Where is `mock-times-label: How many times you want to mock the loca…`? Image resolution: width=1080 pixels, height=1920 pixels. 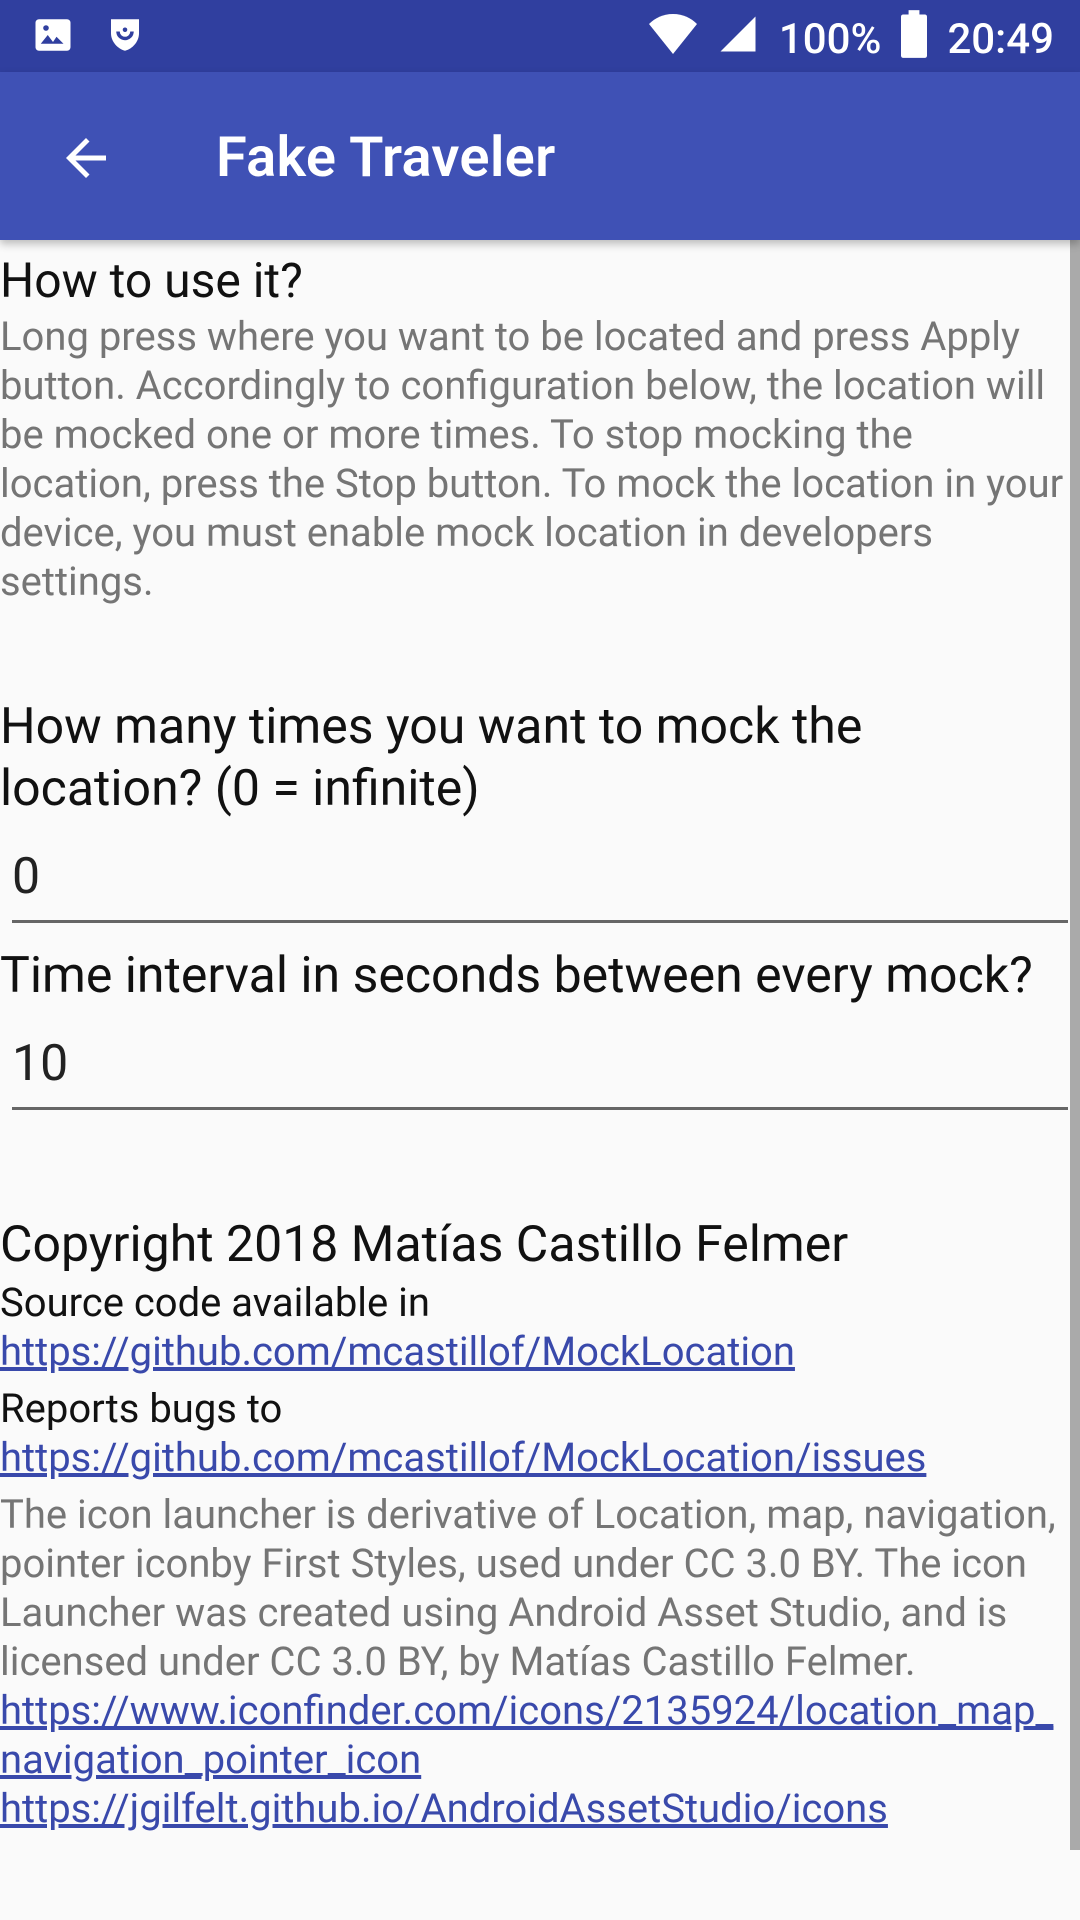
mock-times-label: How many times you want to mock the loca… is located at coordinates (431, 758).